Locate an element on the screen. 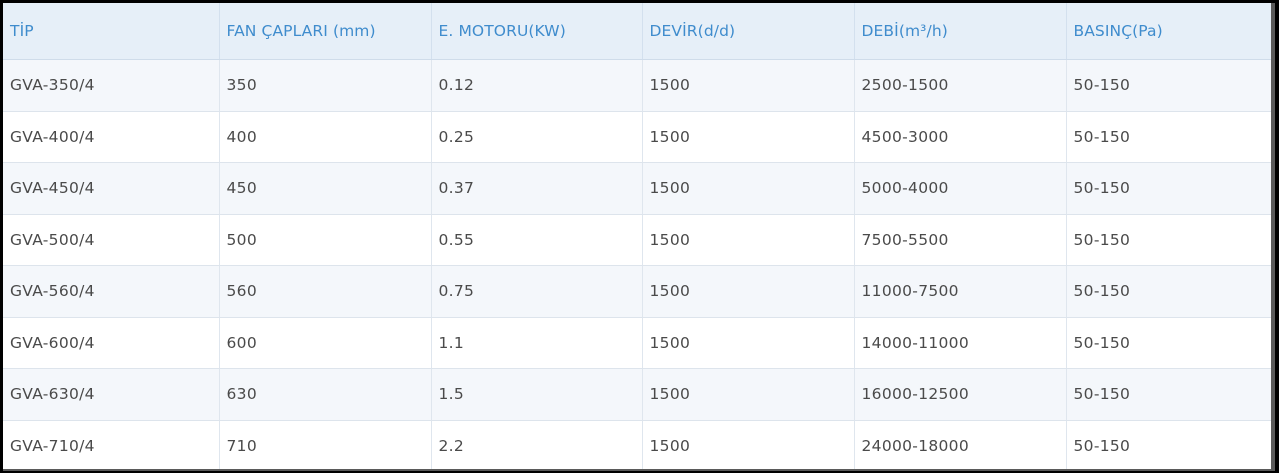 Image resolution: width=1279 pixels, height=473 pixels. table-row: GVA-500/4 500 0.55 1500 7500-5500 50-150 is located at coordinates (637, 240).